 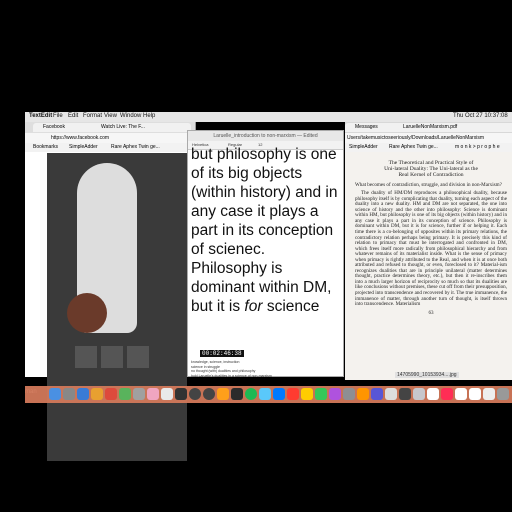 What do you see at coordinates (222, 353) in the screenshot?
I see `video-timestamp: 00:02:46:38` at bounding box center [222, 353].